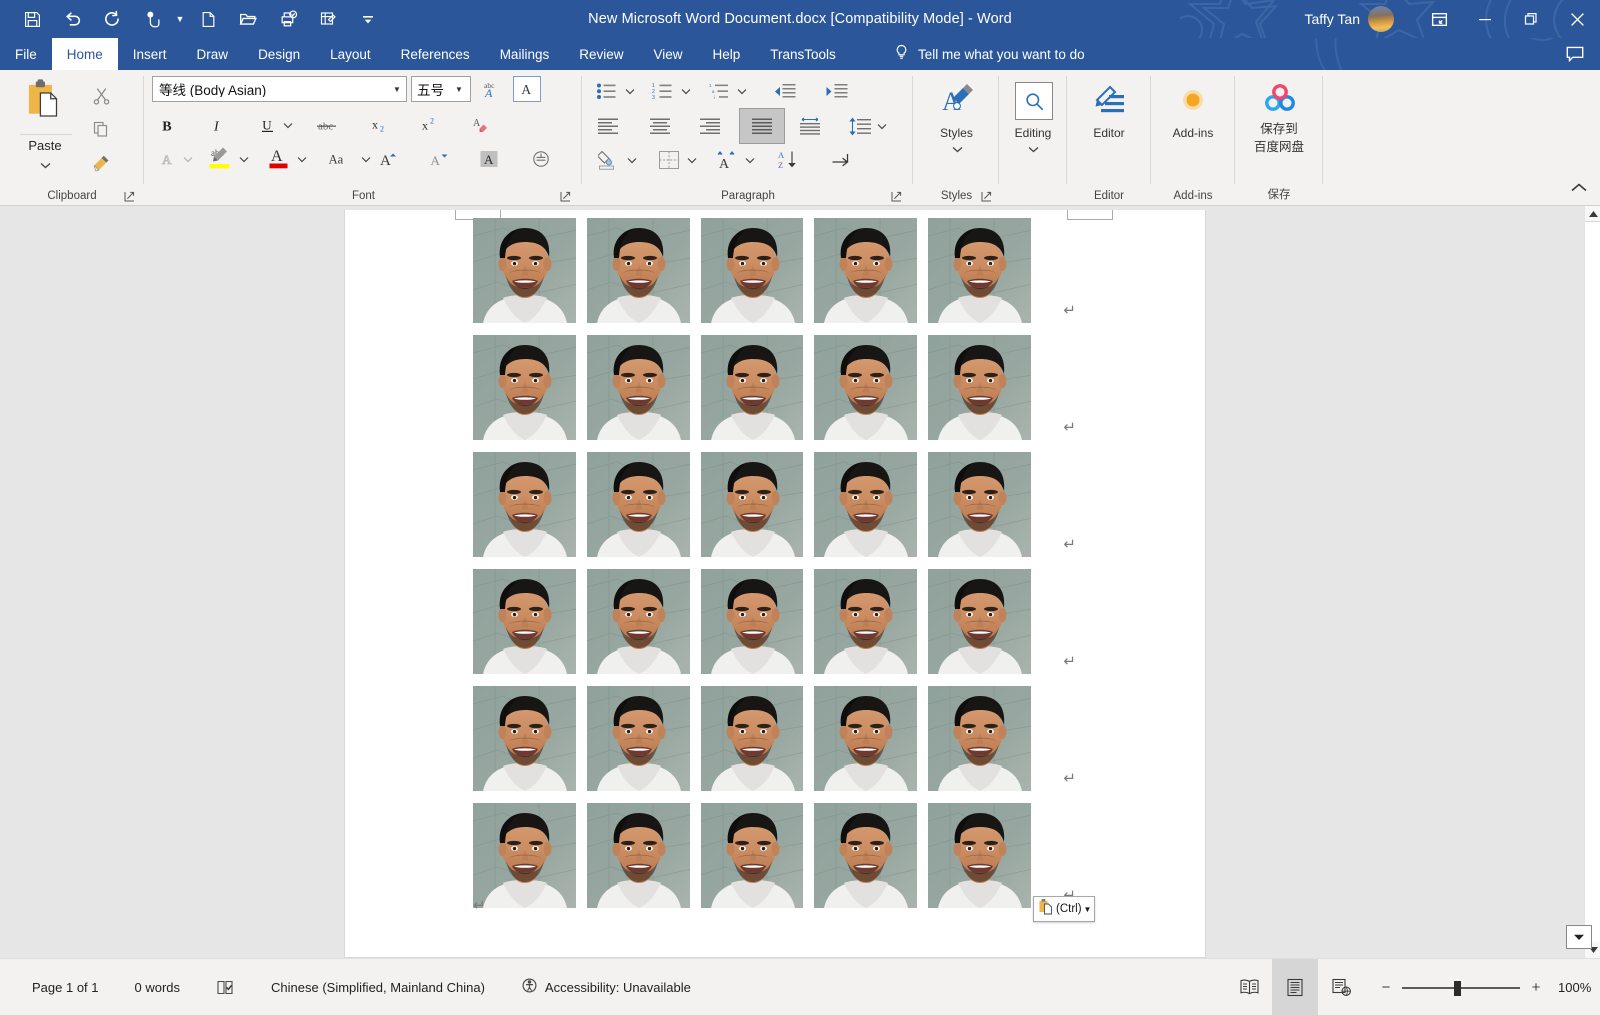 The height and width of the screenshot is (1015, 1600). I want to click on enclose-characters-icon, so click(541, 159).